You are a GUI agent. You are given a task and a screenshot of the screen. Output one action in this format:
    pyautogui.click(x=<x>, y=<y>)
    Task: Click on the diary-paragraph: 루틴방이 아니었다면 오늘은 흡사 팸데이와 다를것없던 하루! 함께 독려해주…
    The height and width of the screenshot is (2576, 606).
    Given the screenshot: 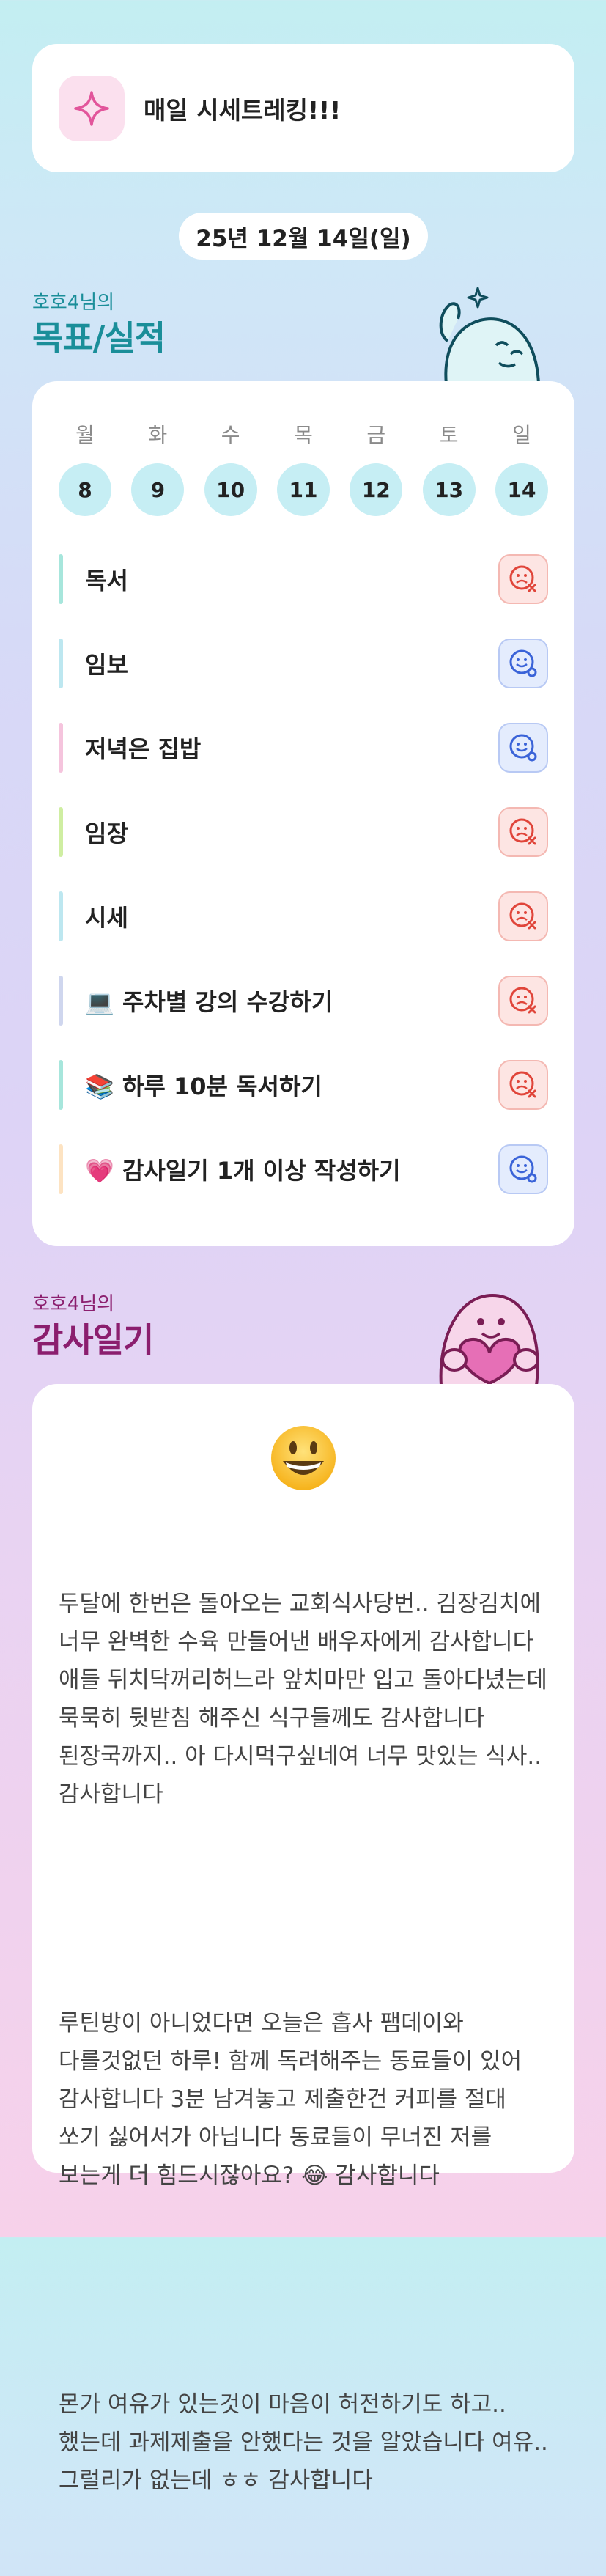 What is the action you would take?
    pyautogui.click(x=294, y=2099)
    